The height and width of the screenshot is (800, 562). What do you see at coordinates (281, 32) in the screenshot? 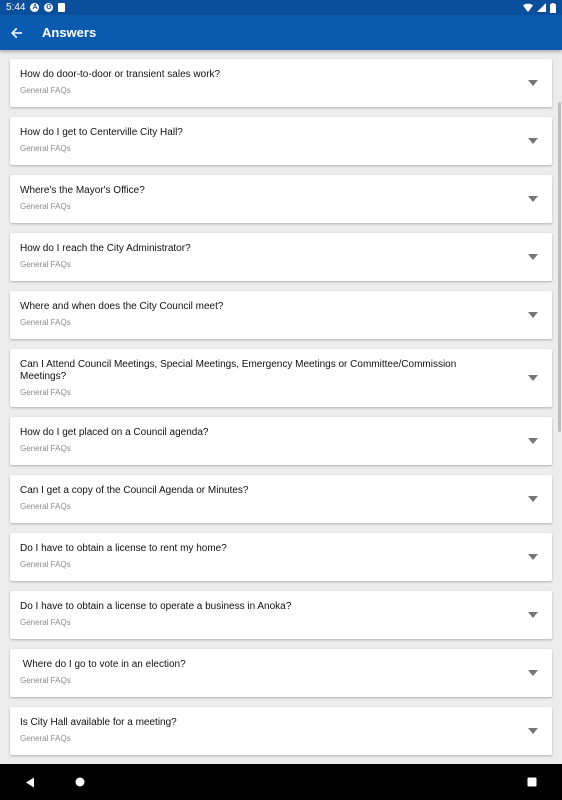
I see `app-bar: Answers` at bounding box center [281, 32].